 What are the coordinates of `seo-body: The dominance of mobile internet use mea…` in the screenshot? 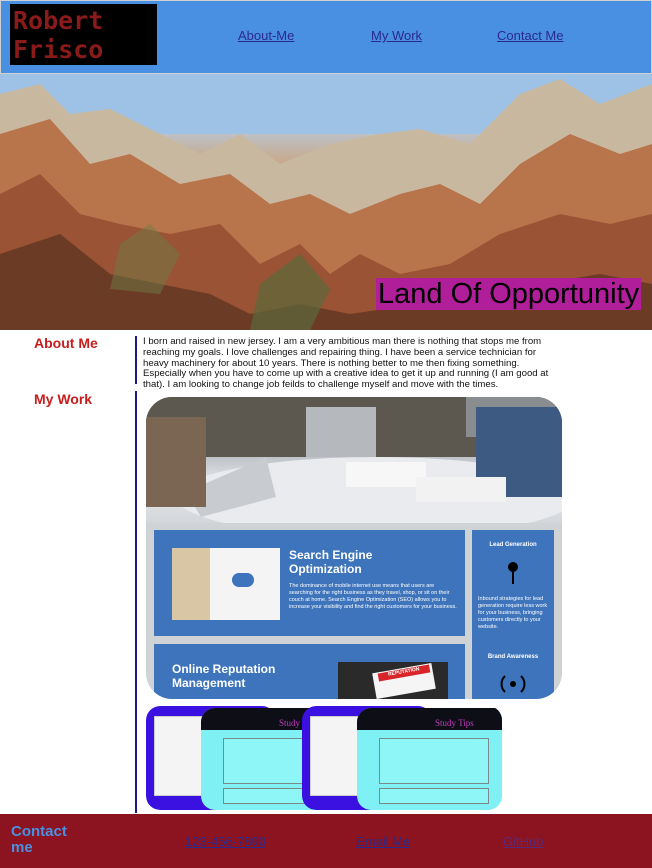 It's located at (373, 596).